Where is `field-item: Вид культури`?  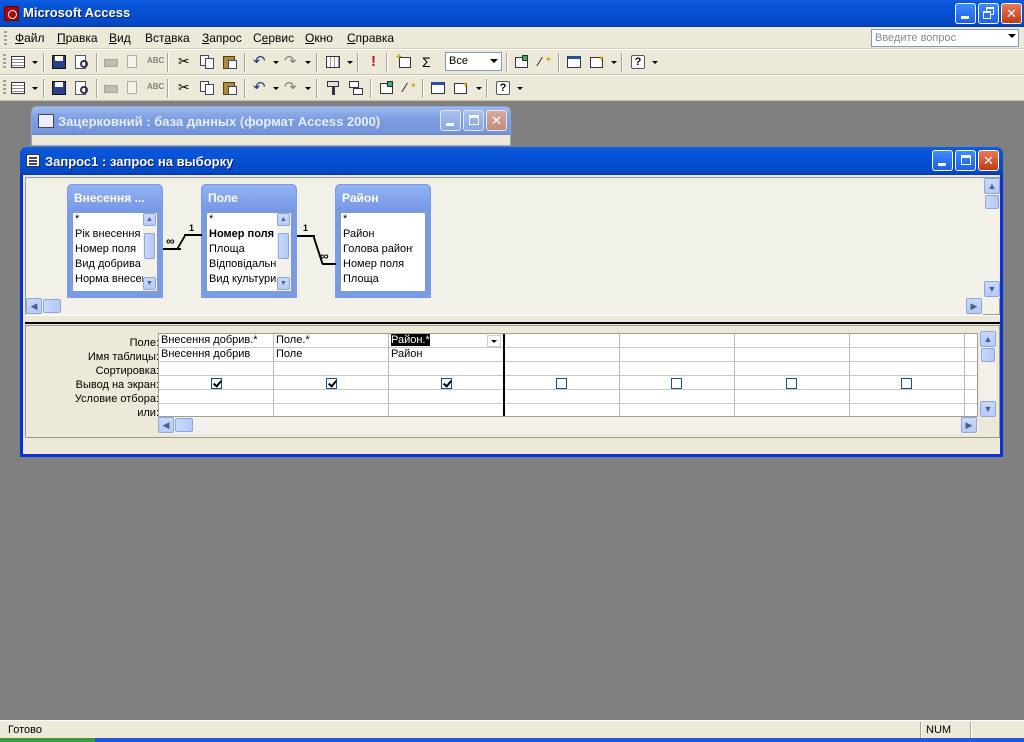
field-item: Вид культури is located at coordinates (244, 279).